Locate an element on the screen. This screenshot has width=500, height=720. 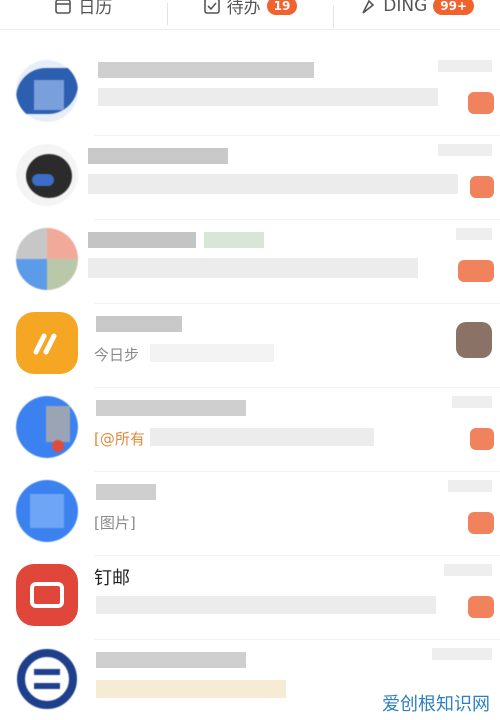
todo-icon is located at coordinates (211, 7).